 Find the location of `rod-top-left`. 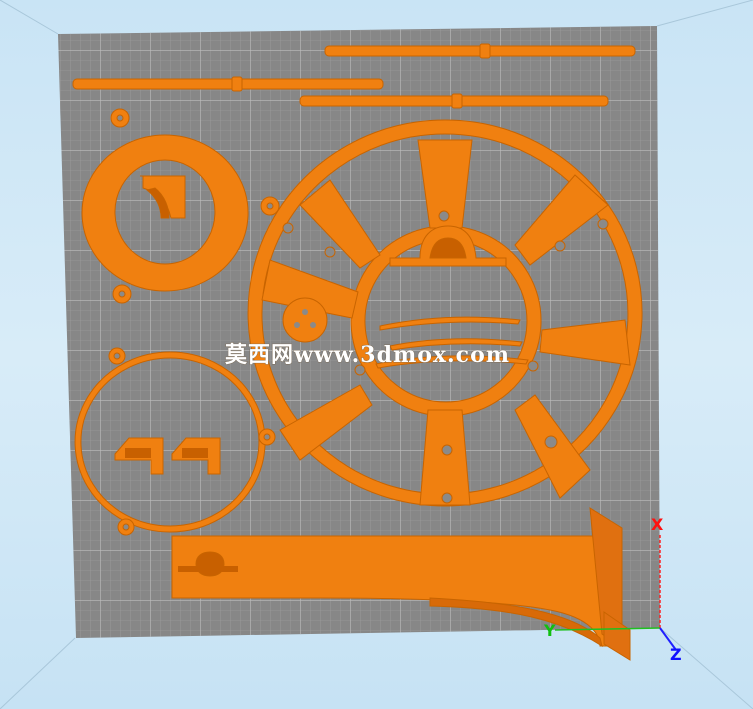

rod-top-left is located at coordinates (228, 84).